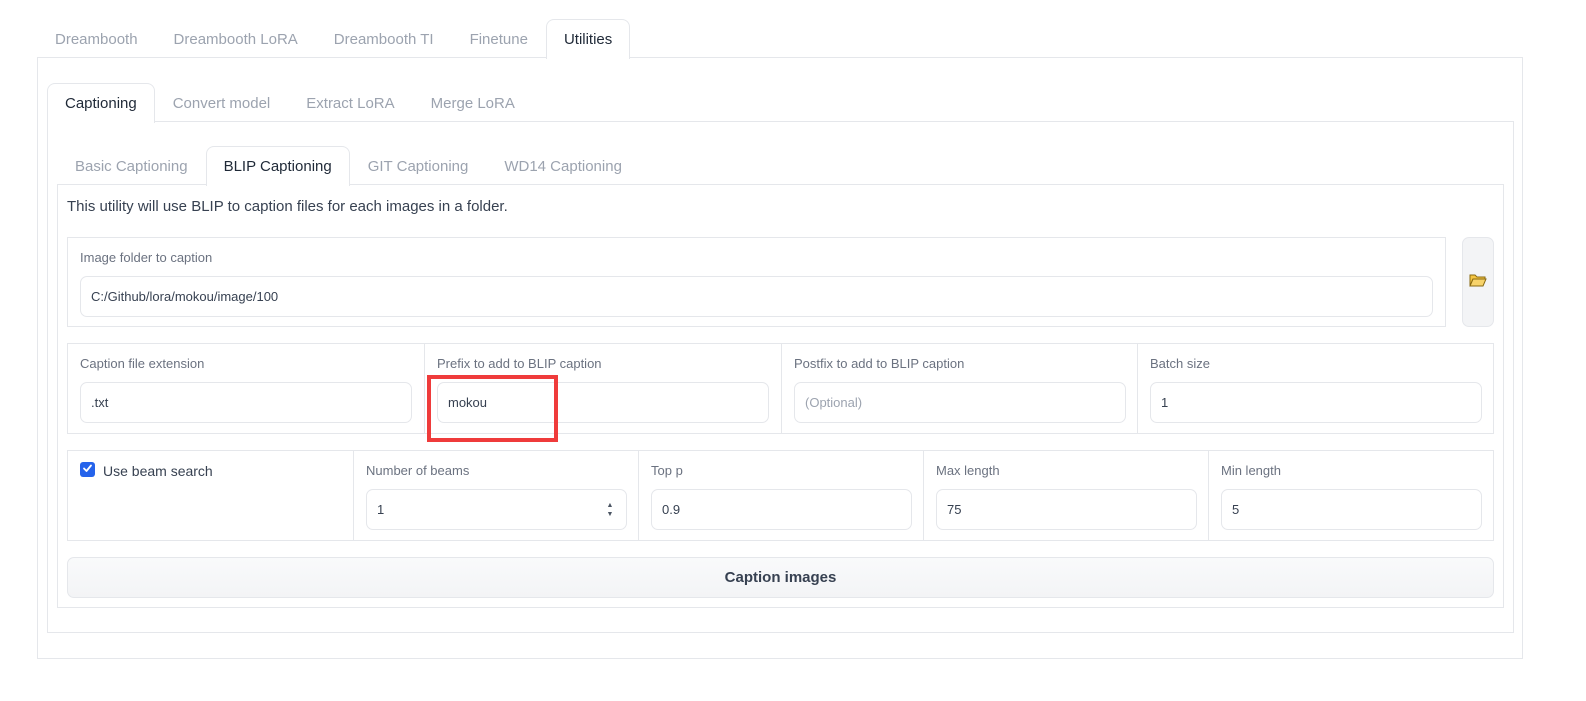 This screenshot has height=701, width=1586. I want to click on caption-ext-field: Caption file extension .txt, so click(246, 389).